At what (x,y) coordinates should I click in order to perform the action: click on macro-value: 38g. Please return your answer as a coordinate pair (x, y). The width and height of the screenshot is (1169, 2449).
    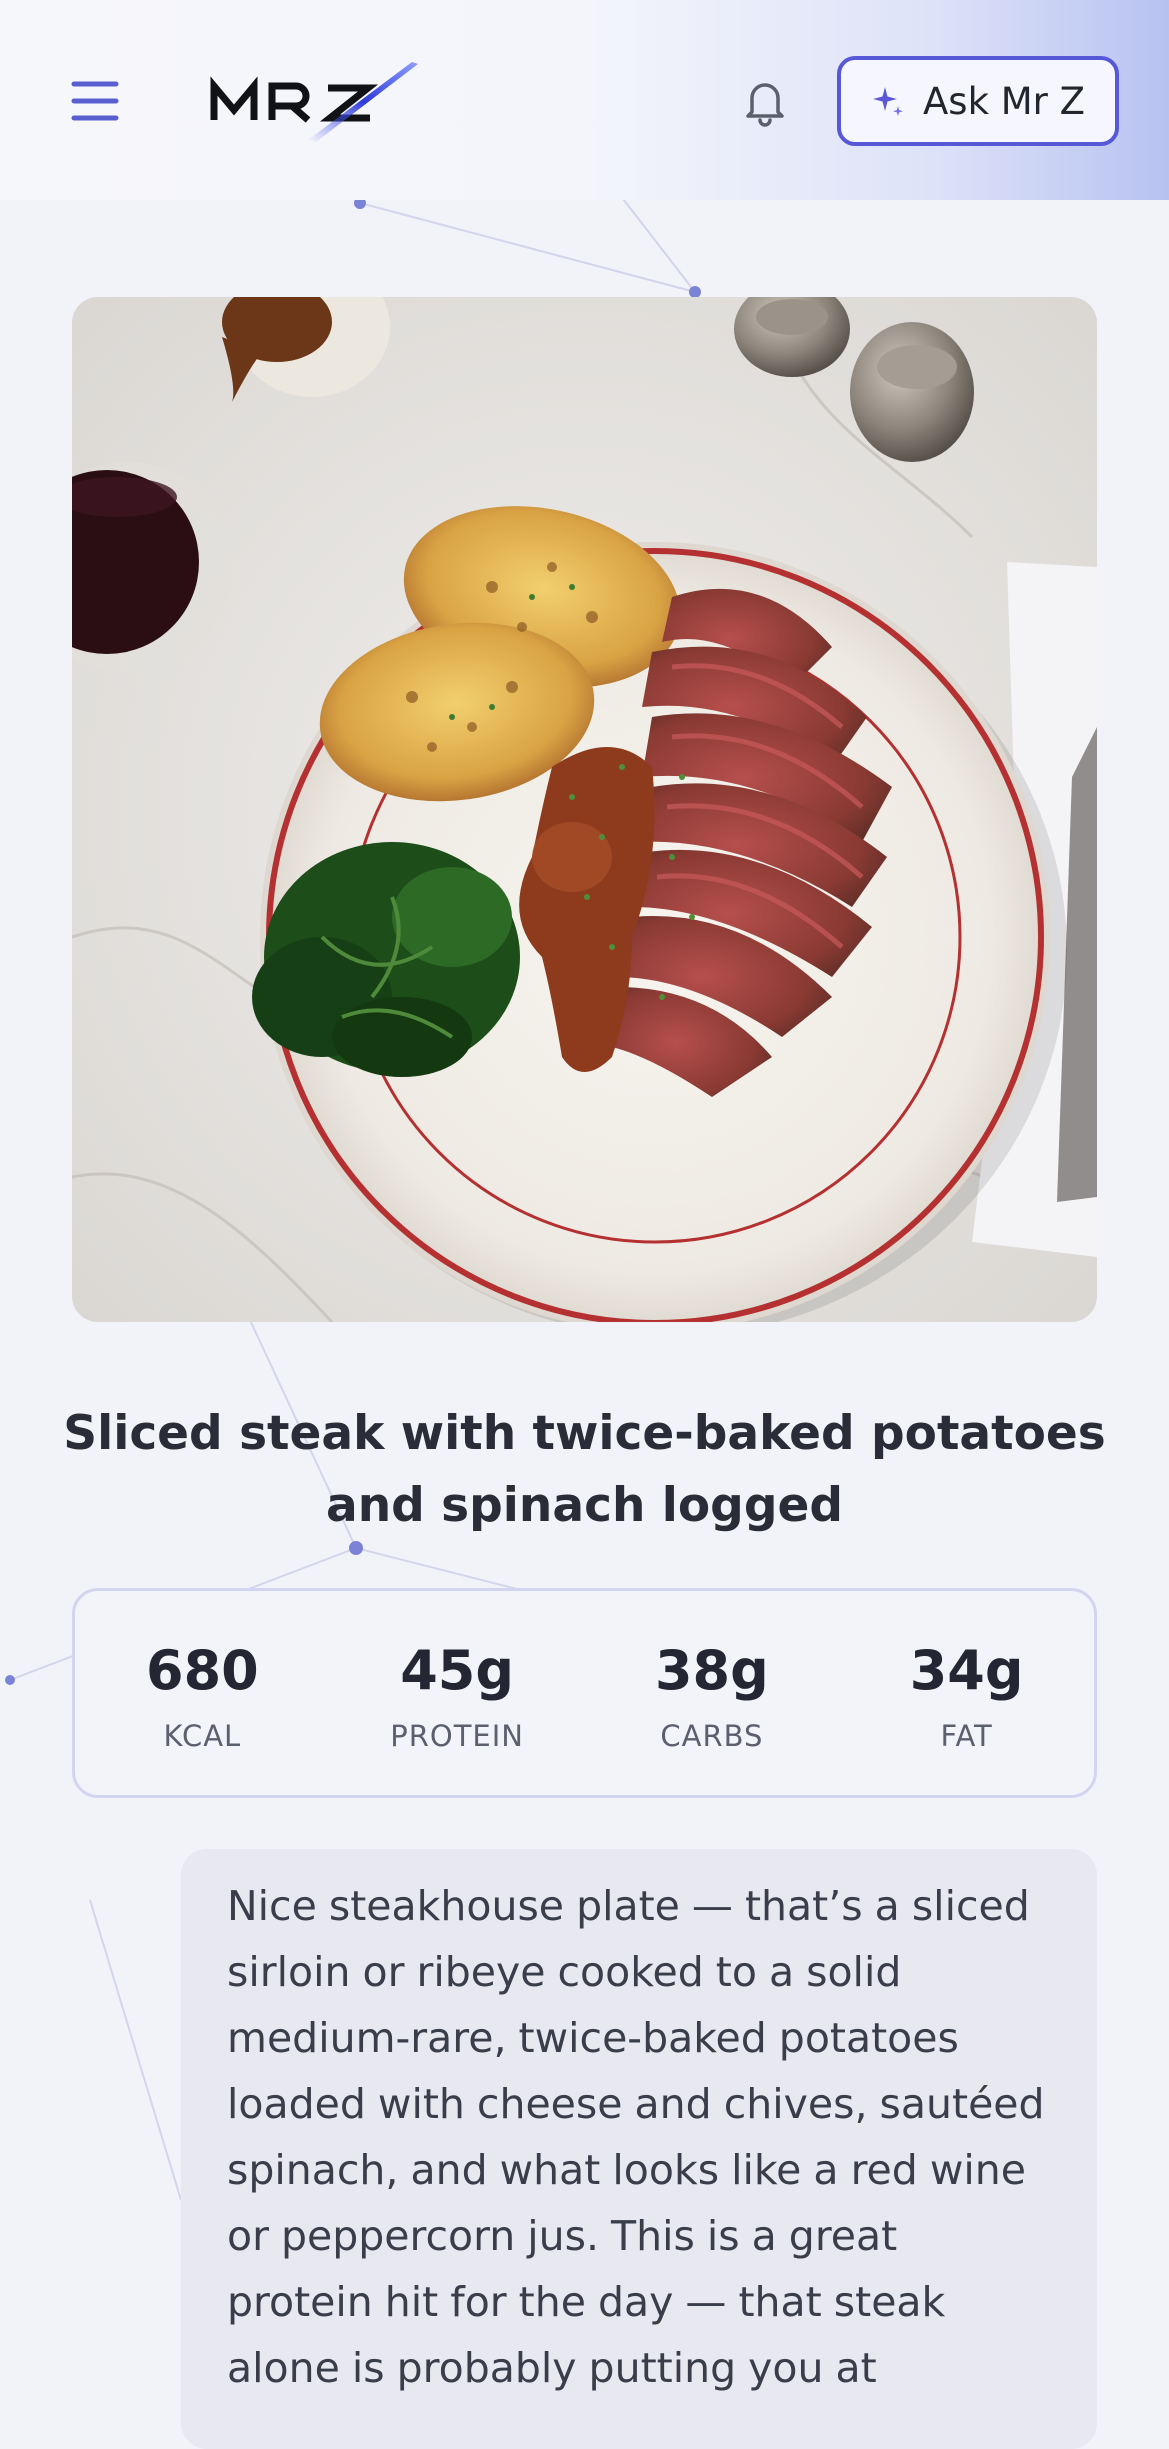
    Looking at the image, I should click on (711, 1670).